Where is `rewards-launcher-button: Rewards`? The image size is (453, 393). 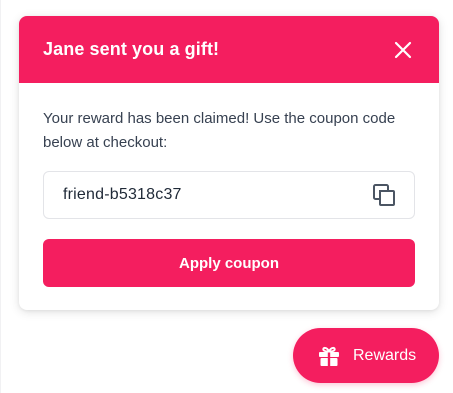
rewards-launcher-button: Rewards is located at coordinates (366, 355).